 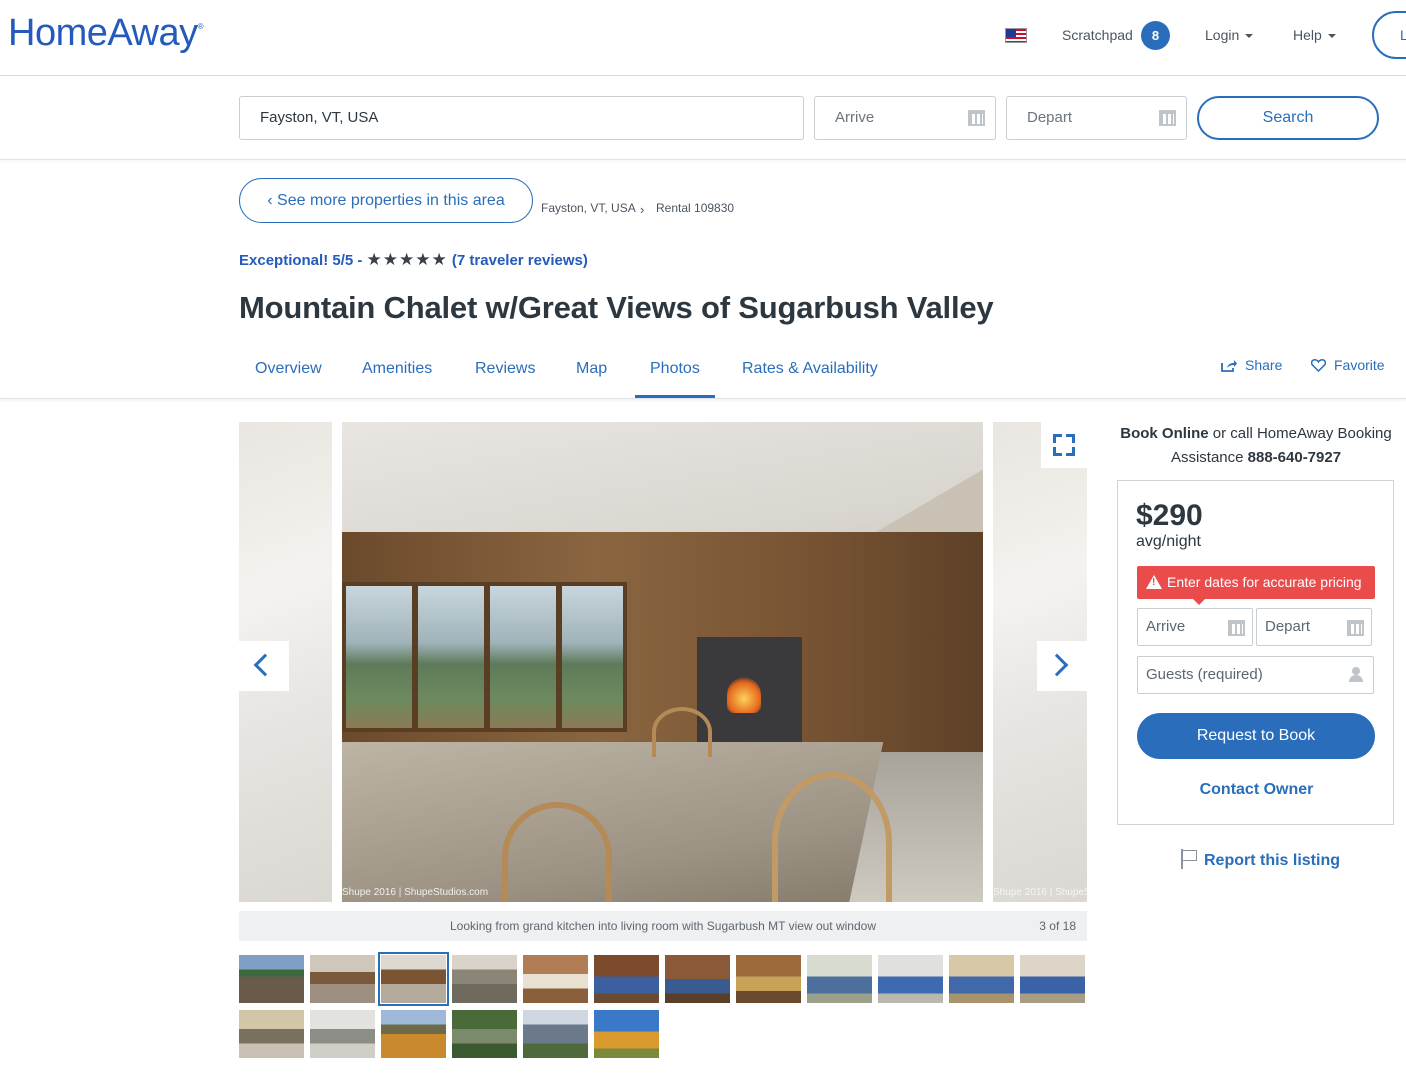 I want to click on location-input: Fayston, VT, USA, so click(x=521, y=118).